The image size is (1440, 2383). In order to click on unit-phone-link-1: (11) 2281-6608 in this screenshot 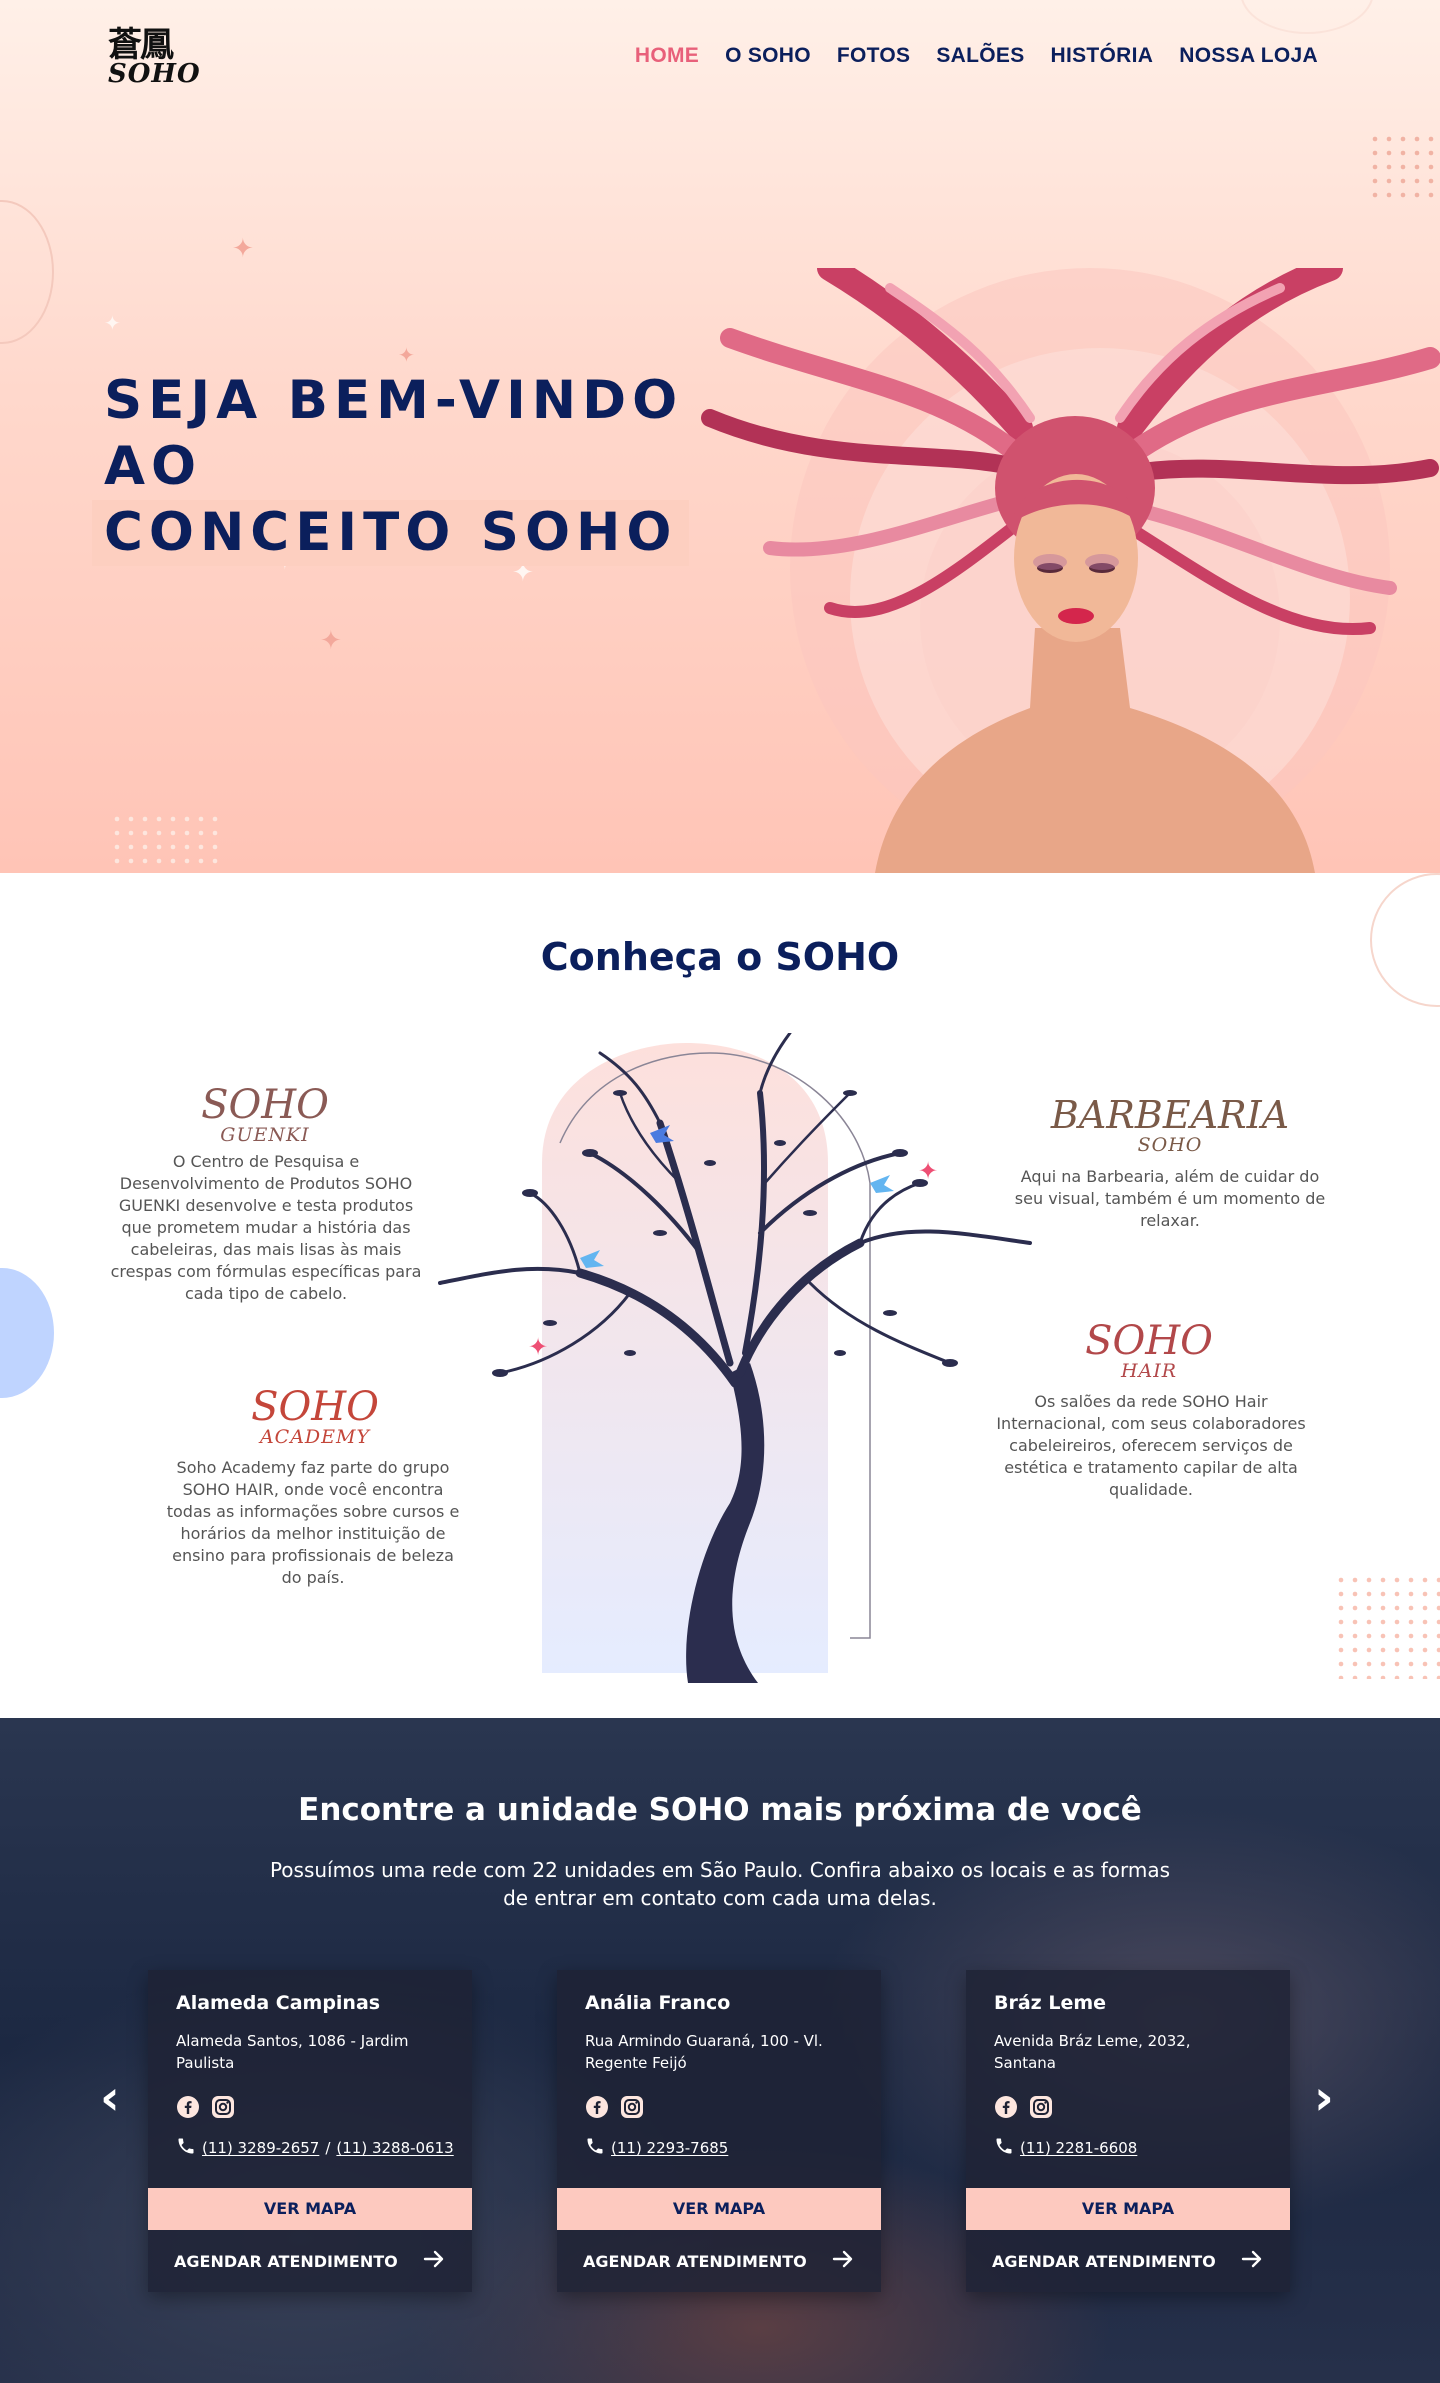, I will do `click(1078, 2148)`.